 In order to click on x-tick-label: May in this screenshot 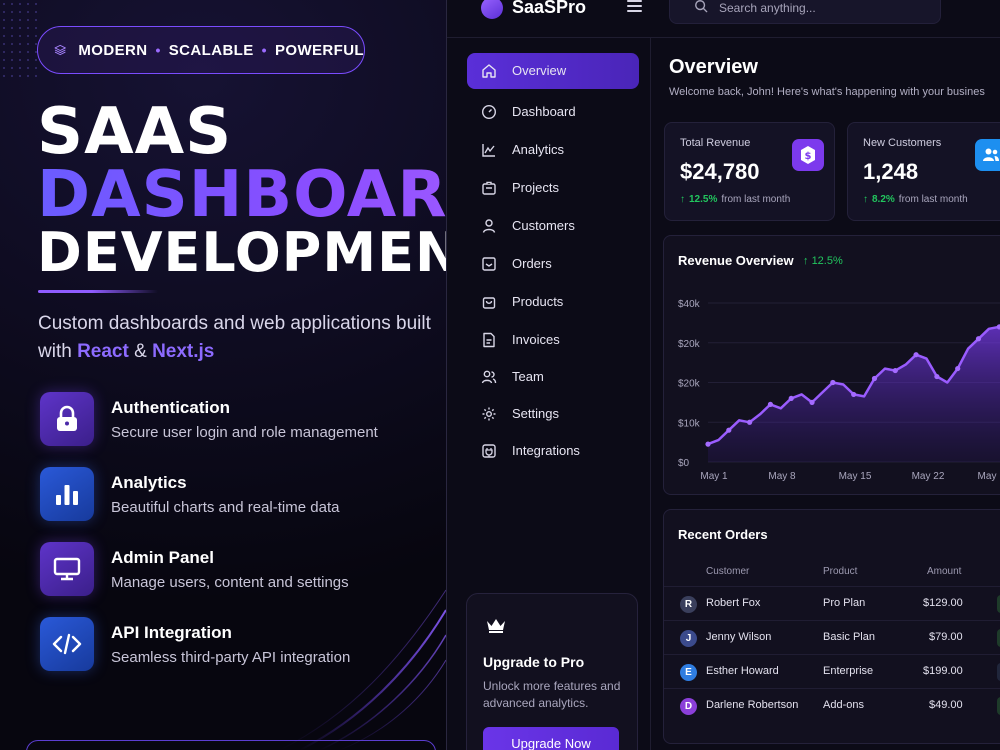, I will do `click(987, 476)`.